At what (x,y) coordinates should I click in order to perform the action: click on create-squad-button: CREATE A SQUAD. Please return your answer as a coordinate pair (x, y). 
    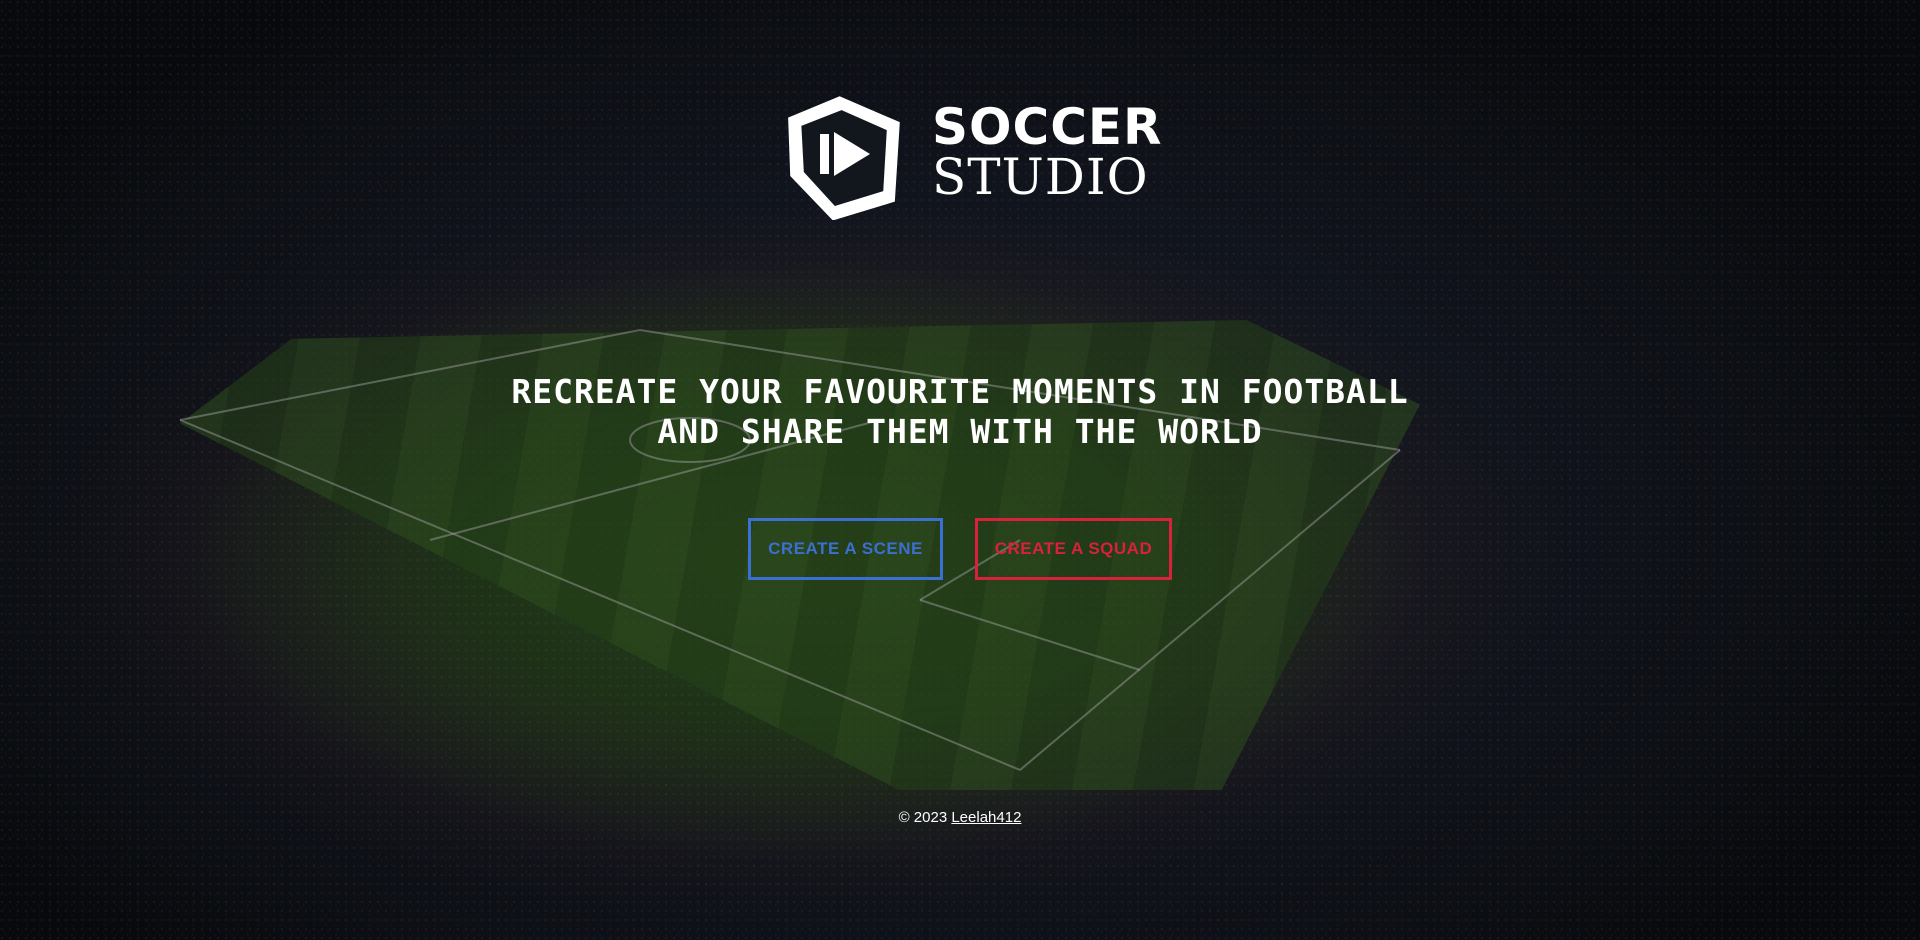
    Looking at the image, I should click on (1073, 549).